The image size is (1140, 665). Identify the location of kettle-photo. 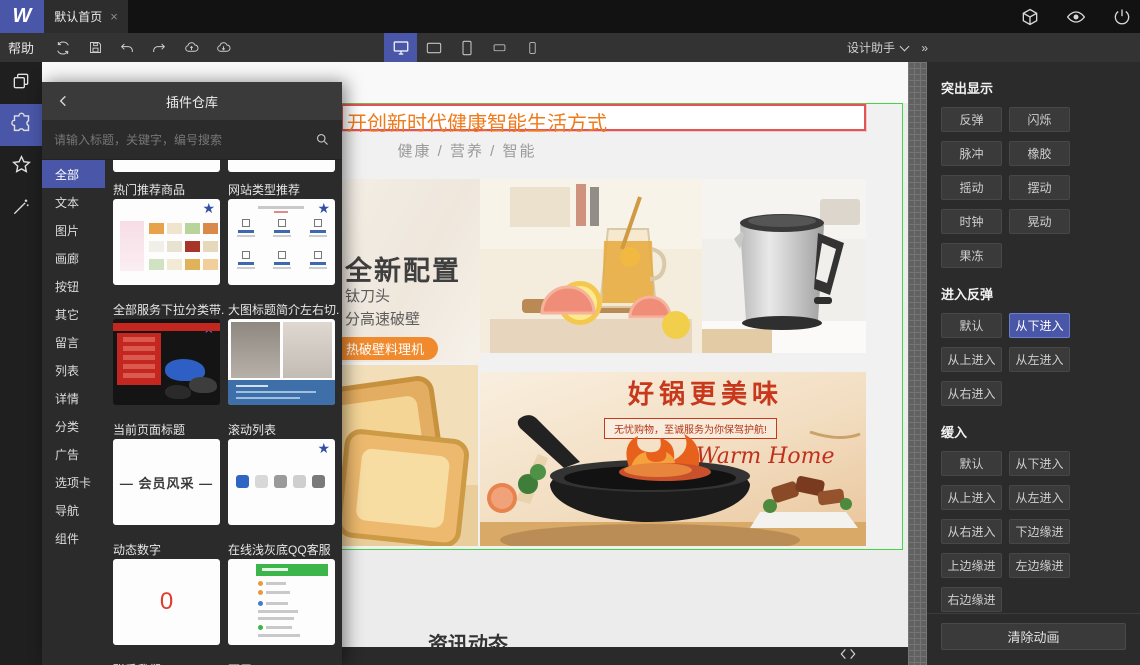
(784, 266).